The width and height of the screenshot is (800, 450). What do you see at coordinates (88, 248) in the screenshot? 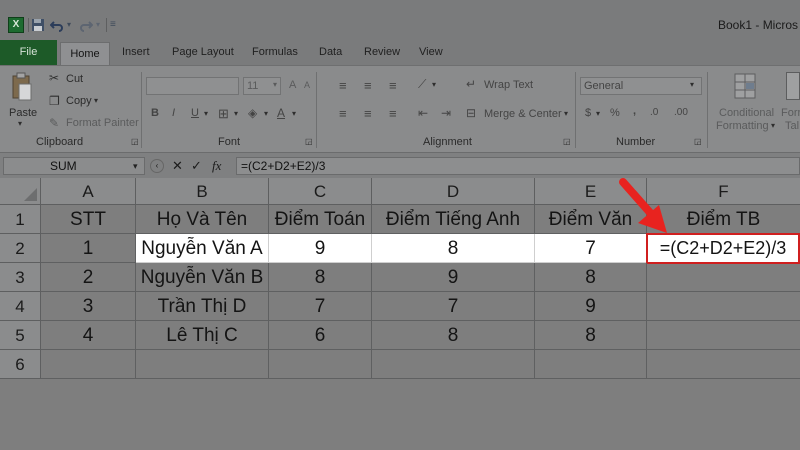
I see `cell-a2: 1` at bounding box center [88, 248].